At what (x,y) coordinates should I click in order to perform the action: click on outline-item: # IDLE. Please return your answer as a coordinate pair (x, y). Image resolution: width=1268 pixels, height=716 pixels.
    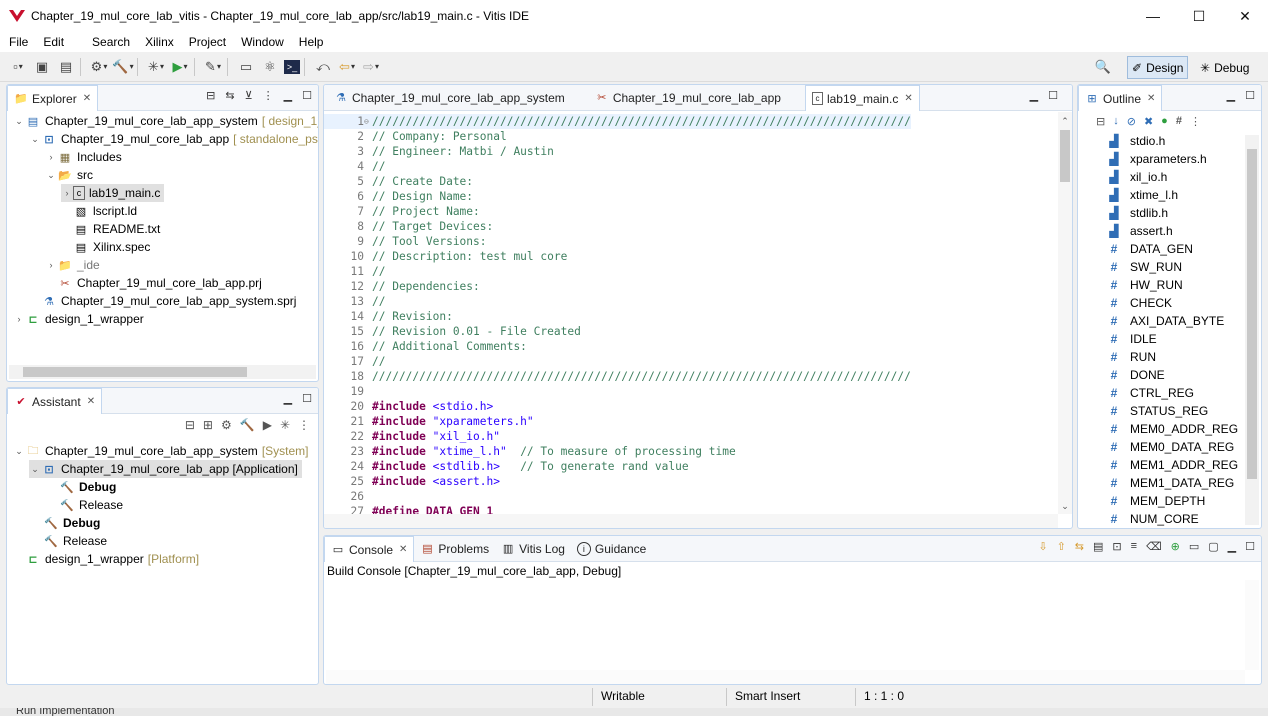
    Looking at the image, I should click on (1131, 339).